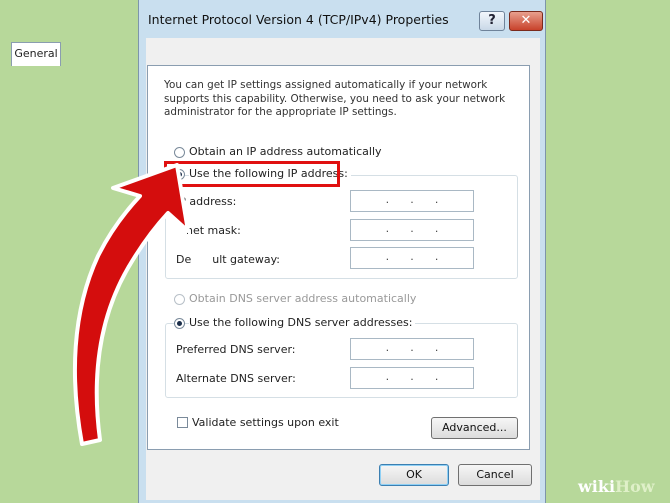 This screenshot has height=503, width=670. What do you see at coordinates (36, 54) in the screenshot?
I see `tab-general: General` at bounding box center [36, 54].